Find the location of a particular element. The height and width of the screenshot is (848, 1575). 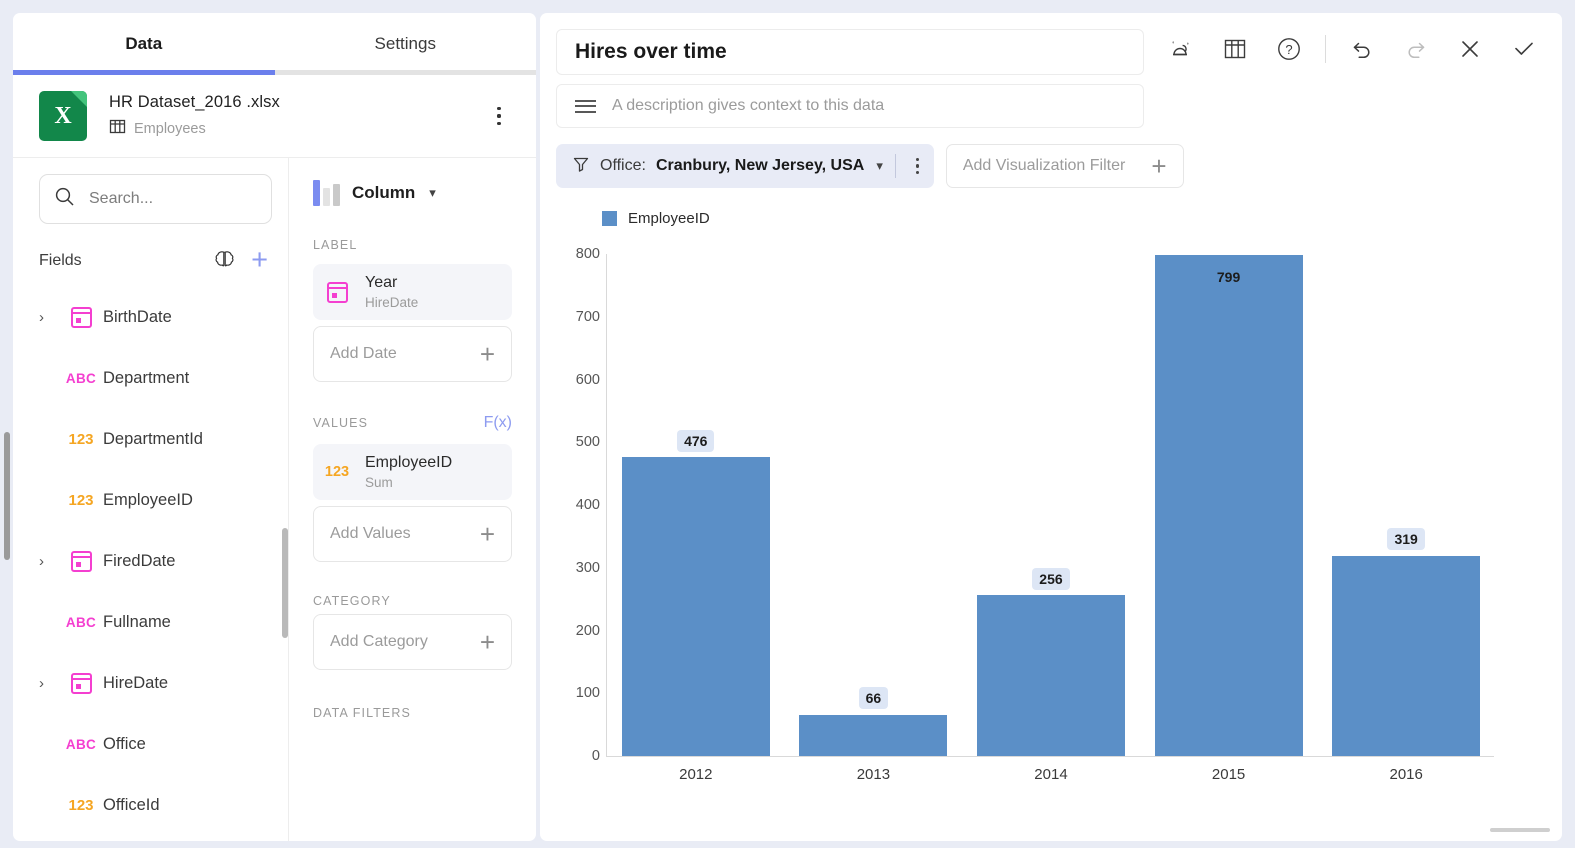

filter-icon is located at coordinates (581, 166).